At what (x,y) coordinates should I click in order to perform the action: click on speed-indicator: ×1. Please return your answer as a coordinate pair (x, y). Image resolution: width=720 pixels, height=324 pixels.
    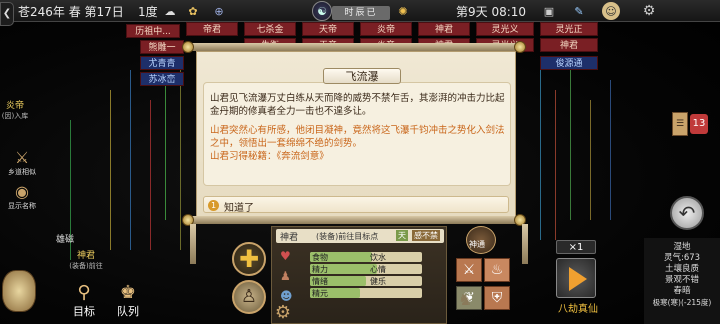
    Looking at the image, I should click on (576, 247).